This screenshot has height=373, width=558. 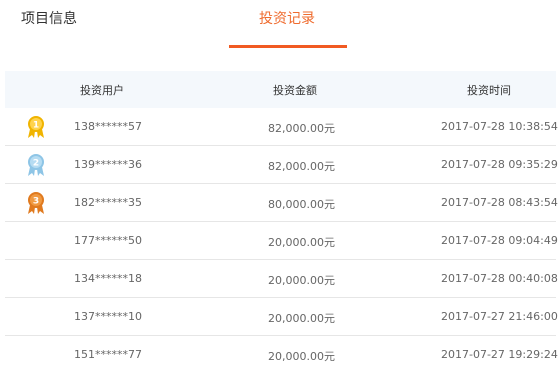 What do you see at coordinates (108, 354) in the screenshot?
I see `investor-cell: 151******77` at bounding box center [108, 354].